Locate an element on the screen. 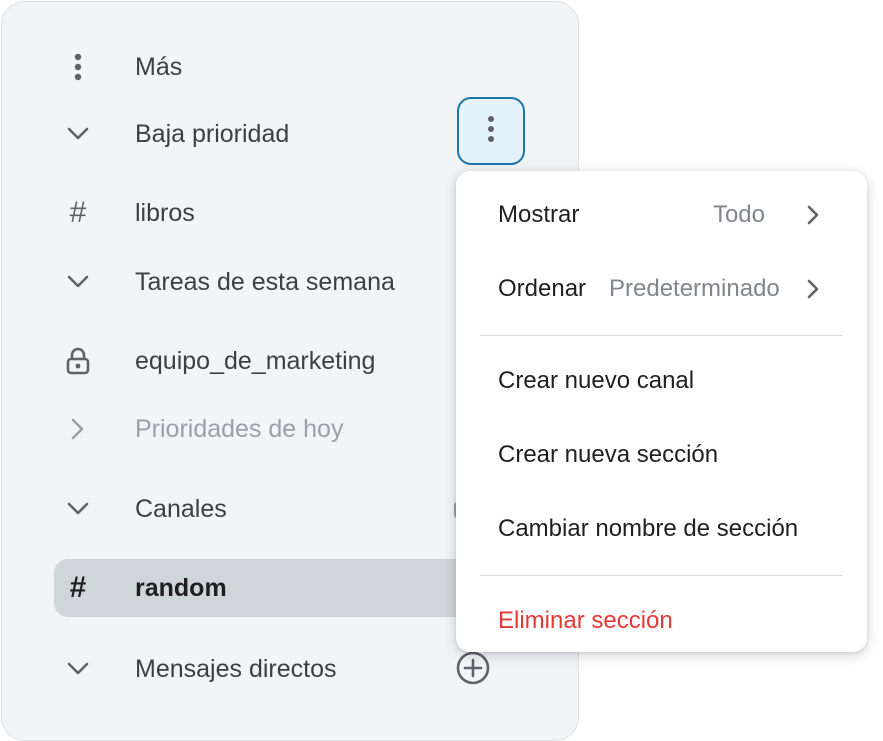 This screenshot has width=883, height=741. sidebar-channel-equipo-de-marketing: equipo_de_marketing is located at coordinates (269, 361).